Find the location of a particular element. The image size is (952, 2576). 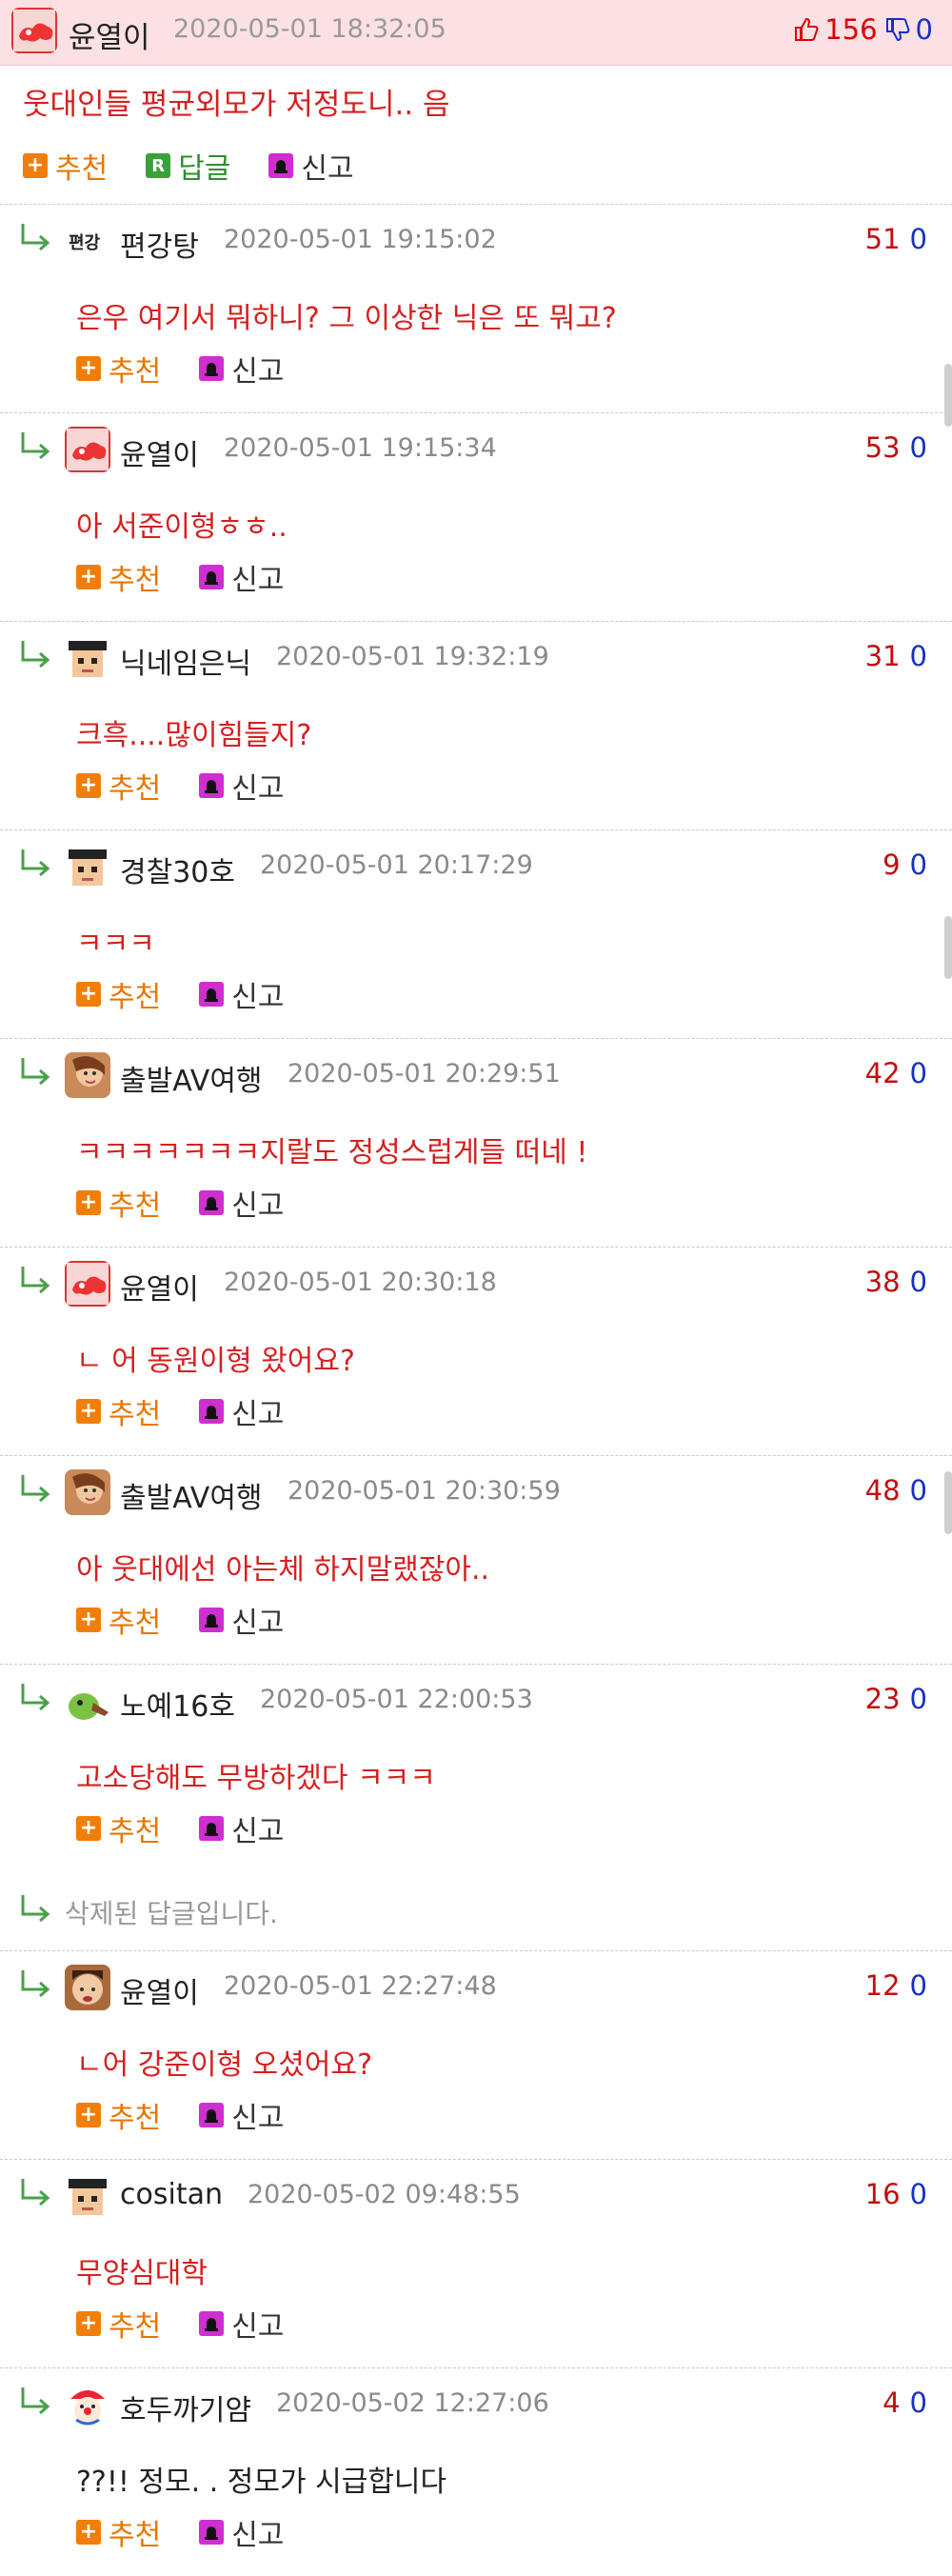

parent-comment-header: 윤열이 2020-05-01 18:32:05 156 0 is located at coordinates (476, 33).